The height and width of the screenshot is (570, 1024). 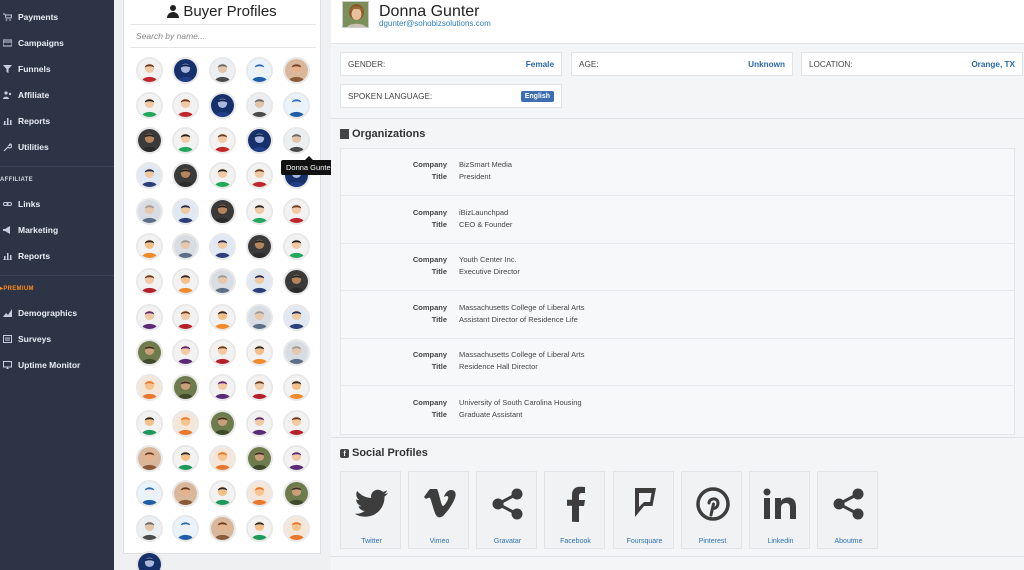 I want to click on sidebar-item-payments: Payments, so click(x=57, y=17).